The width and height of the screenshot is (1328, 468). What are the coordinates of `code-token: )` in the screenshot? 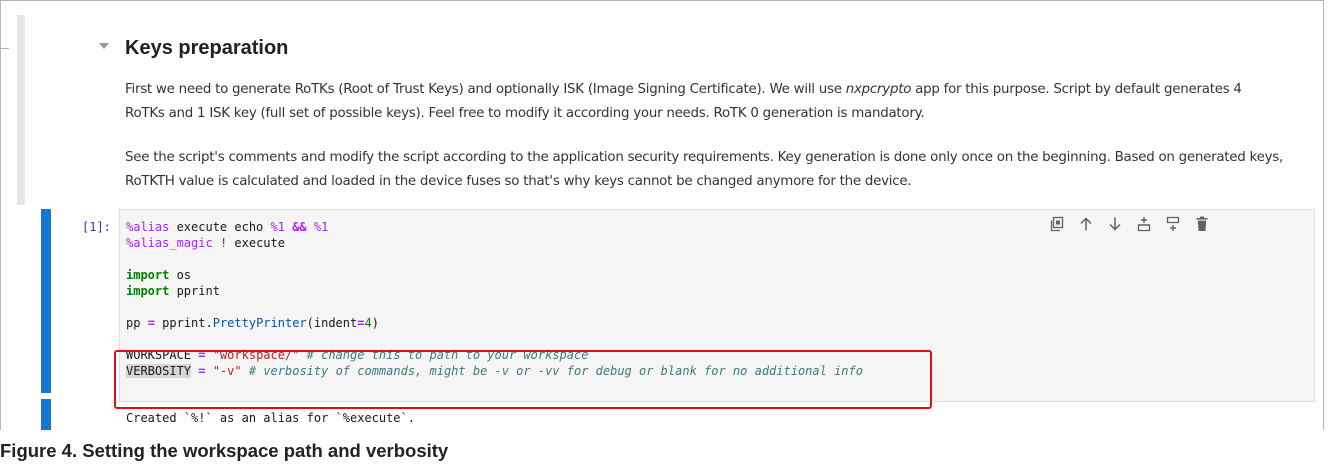 It's located at (375, 323).